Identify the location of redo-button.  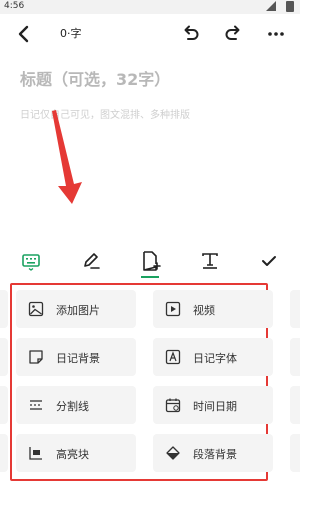
(234, 34).